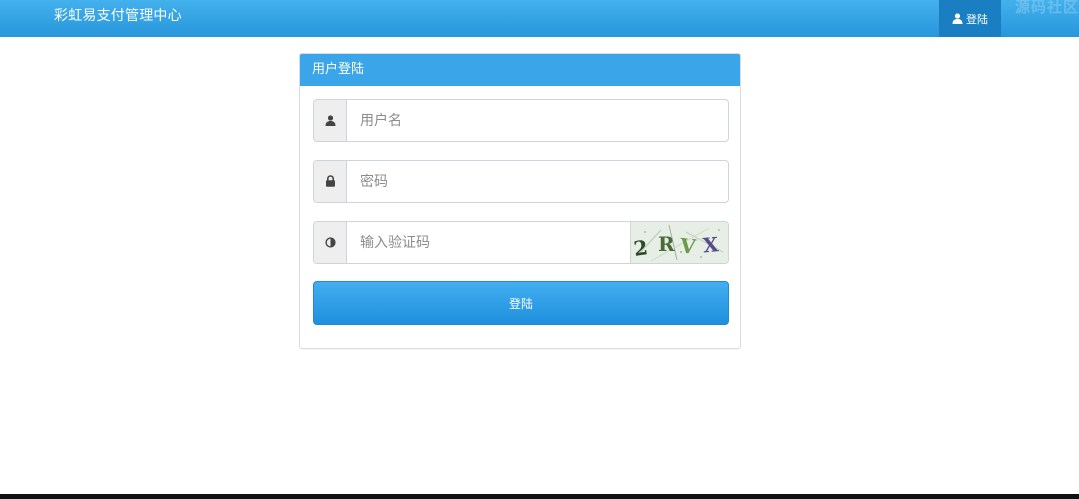 This screenshot has width=1079, height=499. I want to click on watermark-text: 源码社区, so click(1047, 8).